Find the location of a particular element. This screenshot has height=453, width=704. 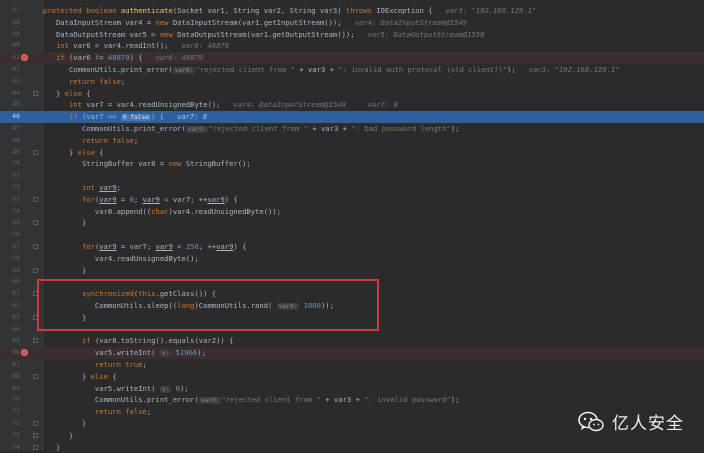

line-number: 67 is located at coordinates (10, 365).